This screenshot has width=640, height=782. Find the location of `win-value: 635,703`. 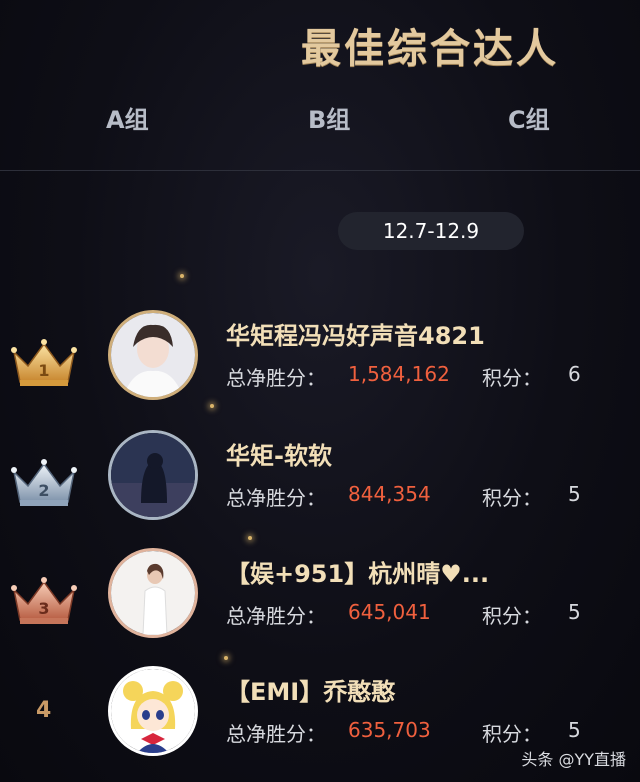

win-value: 635,703 is located at coordinates (389, 730).